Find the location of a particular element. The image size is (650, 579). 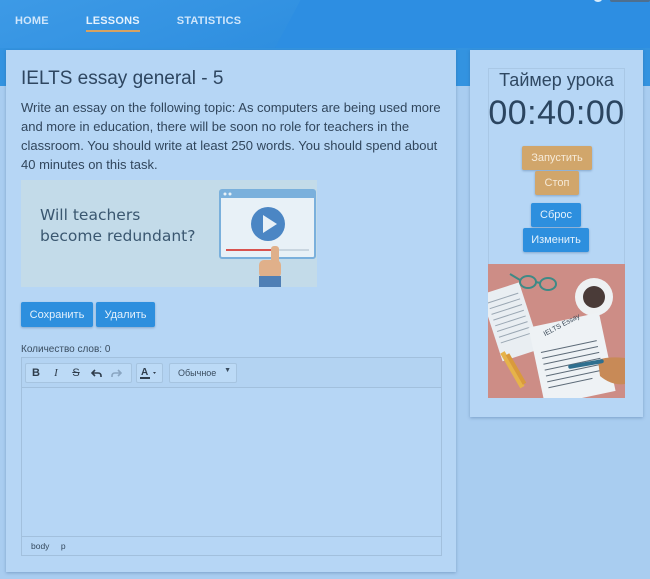

nav-lessons: LESSONS is located at coordinates (112, 16).